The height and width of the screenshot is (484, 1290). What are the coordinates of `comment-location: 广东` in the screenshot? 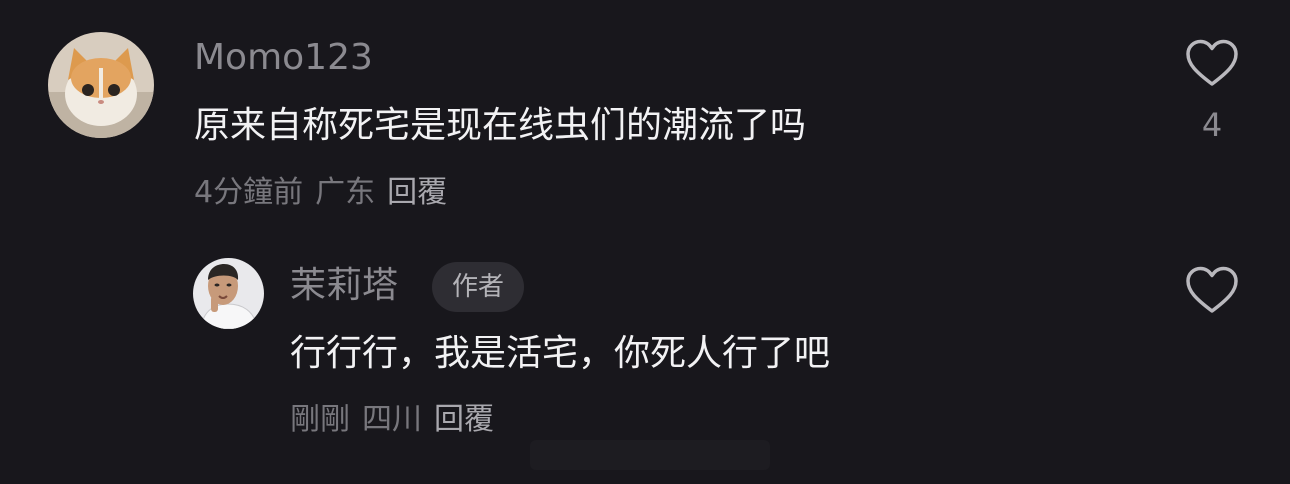 It's located at (345, 192).